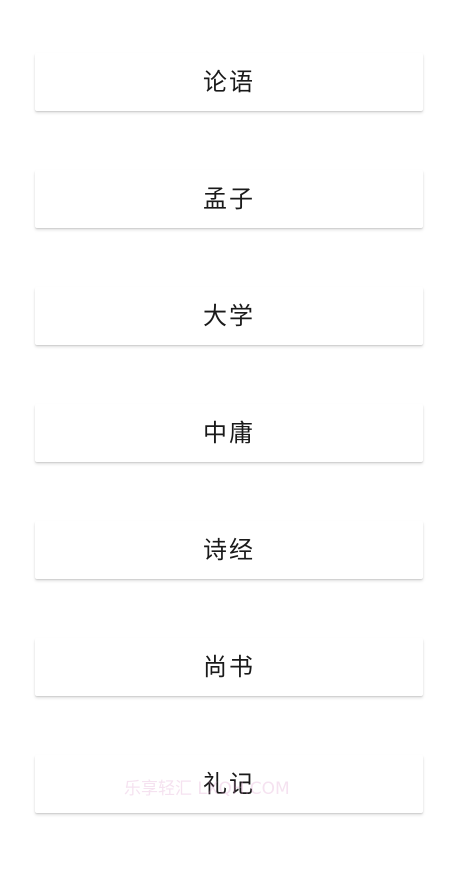  I want to click on book-label: 中庸, so click(229, 433).